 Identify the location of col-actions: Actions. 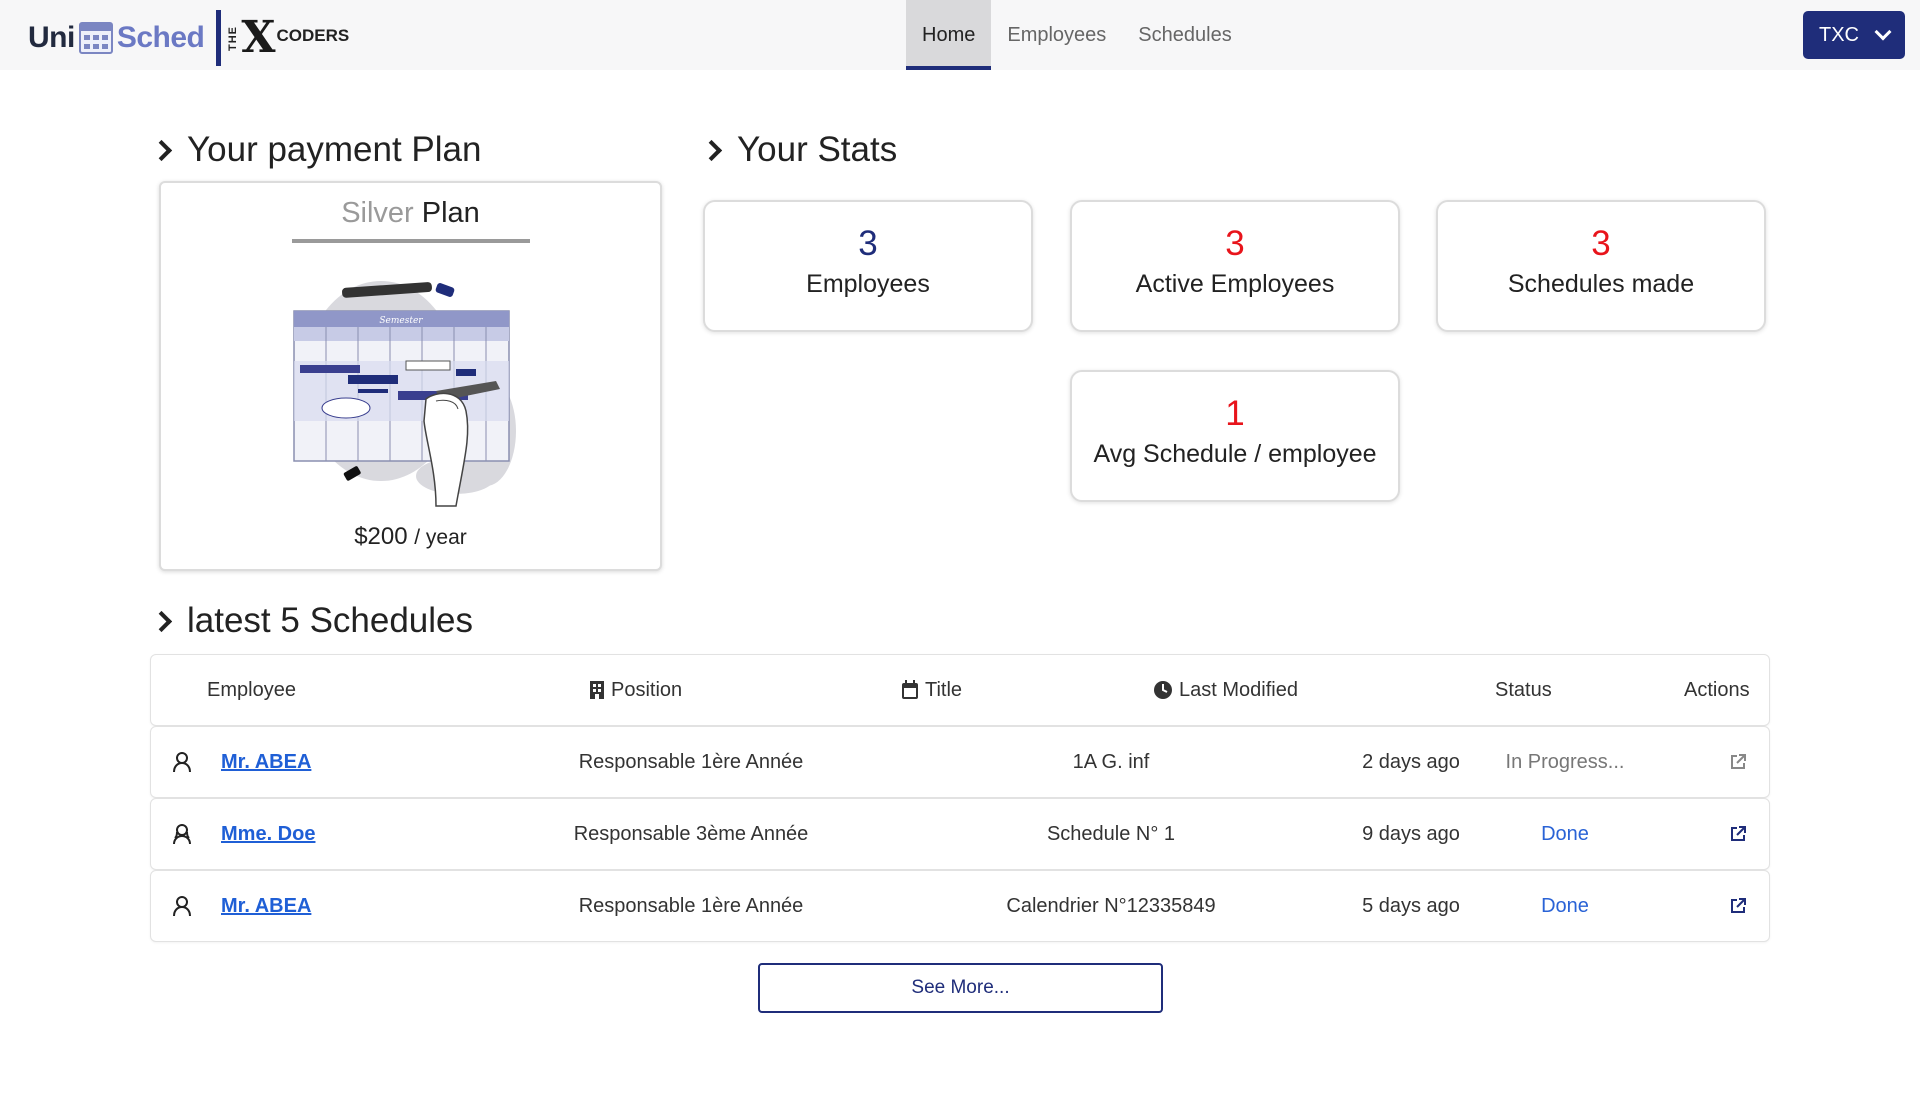
(1717, 689).